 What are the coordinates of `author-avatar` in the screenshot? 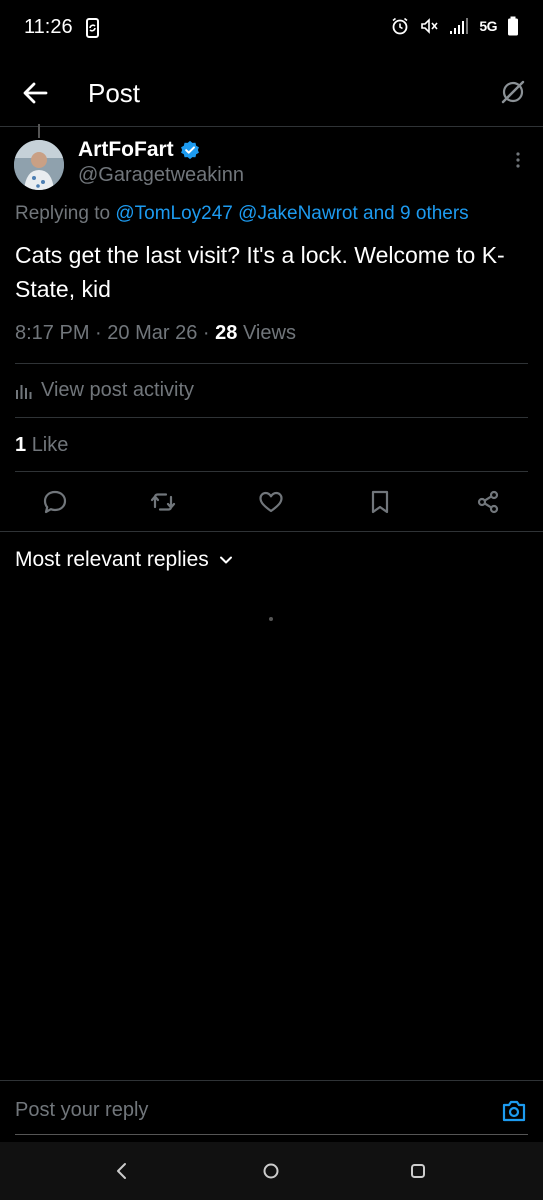 It's located at (39, 165).